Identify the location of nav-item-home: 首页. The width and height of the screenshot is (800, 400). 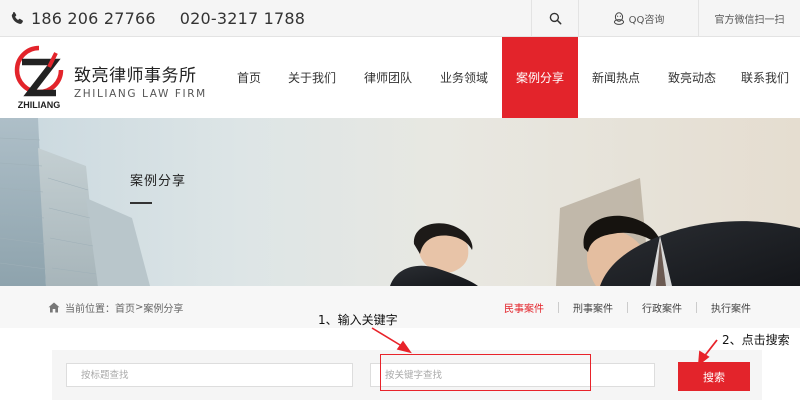
(249, 77).